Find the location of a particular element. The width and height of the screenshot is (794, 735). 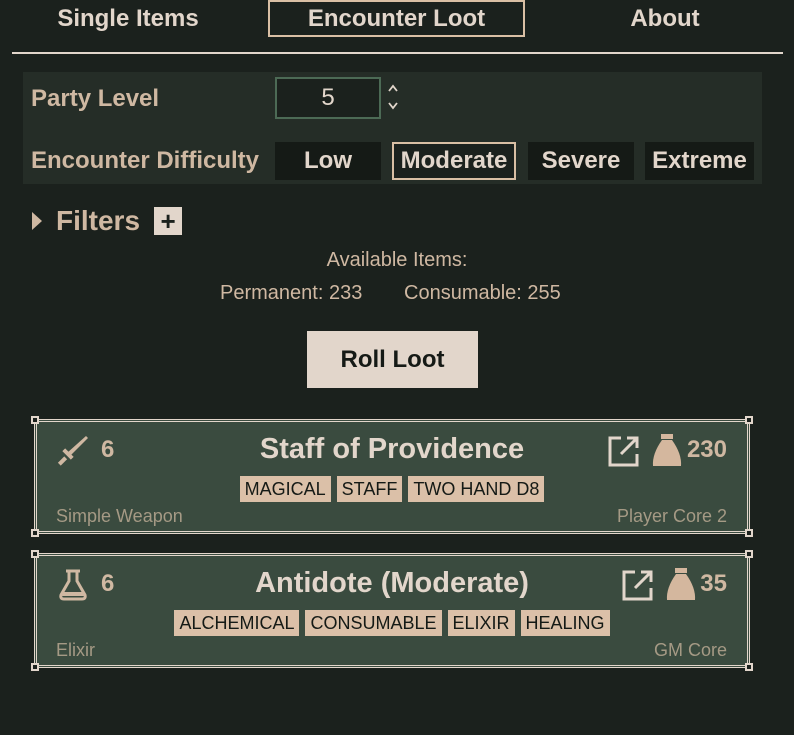

tab-single-items: Single Items is located at coordinates (128, 18).